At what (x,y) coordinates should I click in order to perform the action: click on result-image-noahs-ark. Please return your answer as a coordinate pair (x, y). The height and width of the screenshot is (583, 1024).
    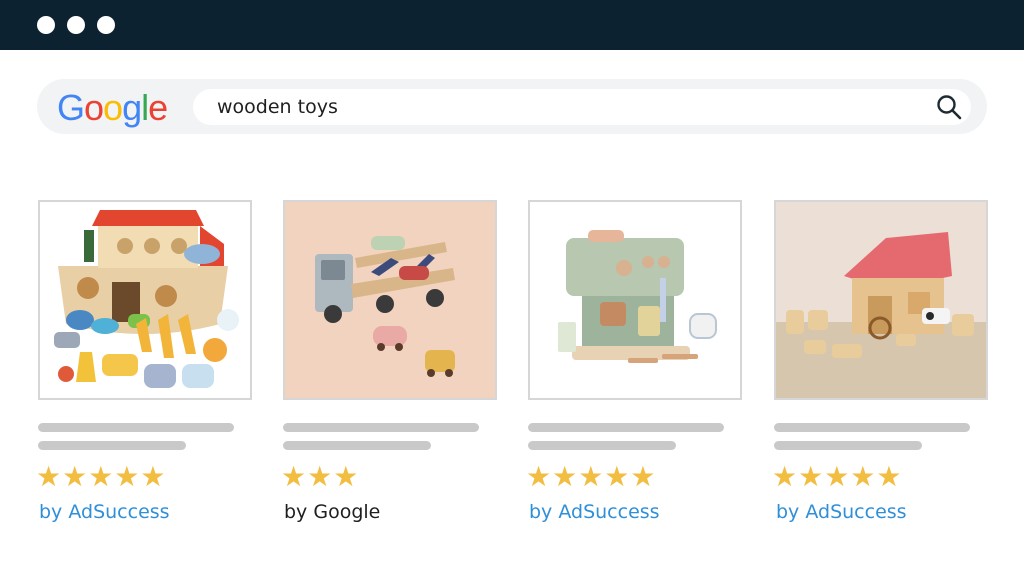
    Looking at the image, I should click on (145, 300).